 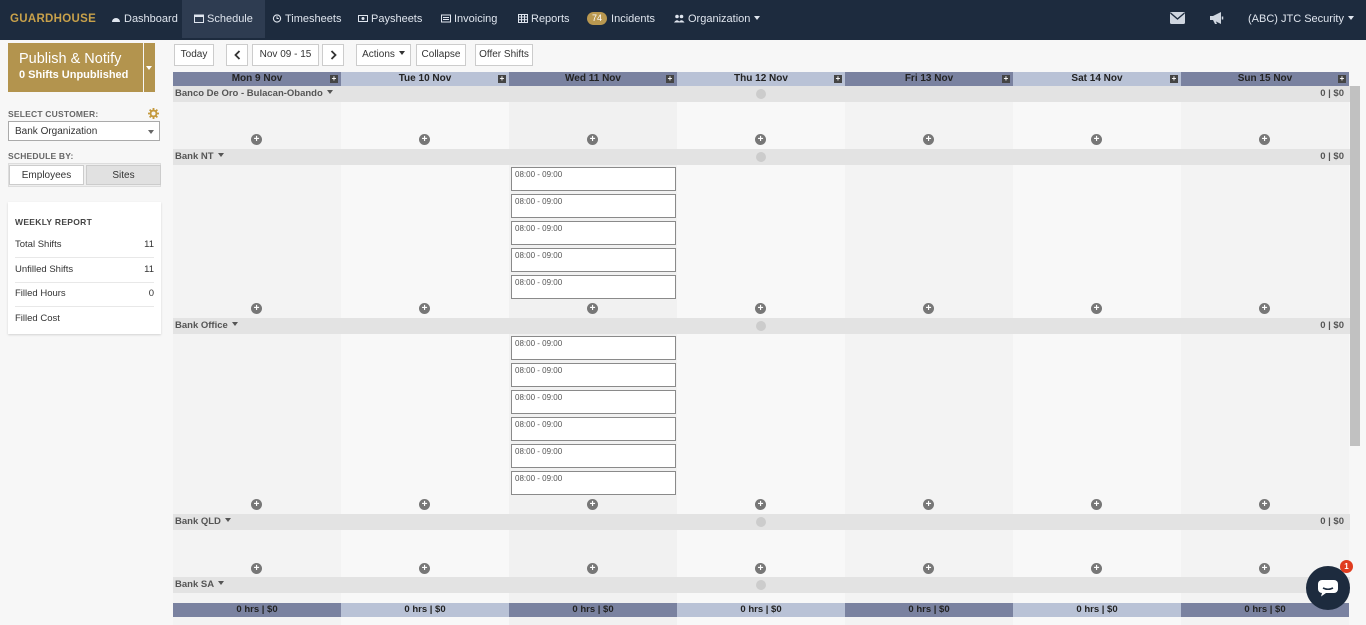 What do you see at coordinates (194, 55) in the screenshot?
I see `today-button: Today` at bounding box center [194, 55].